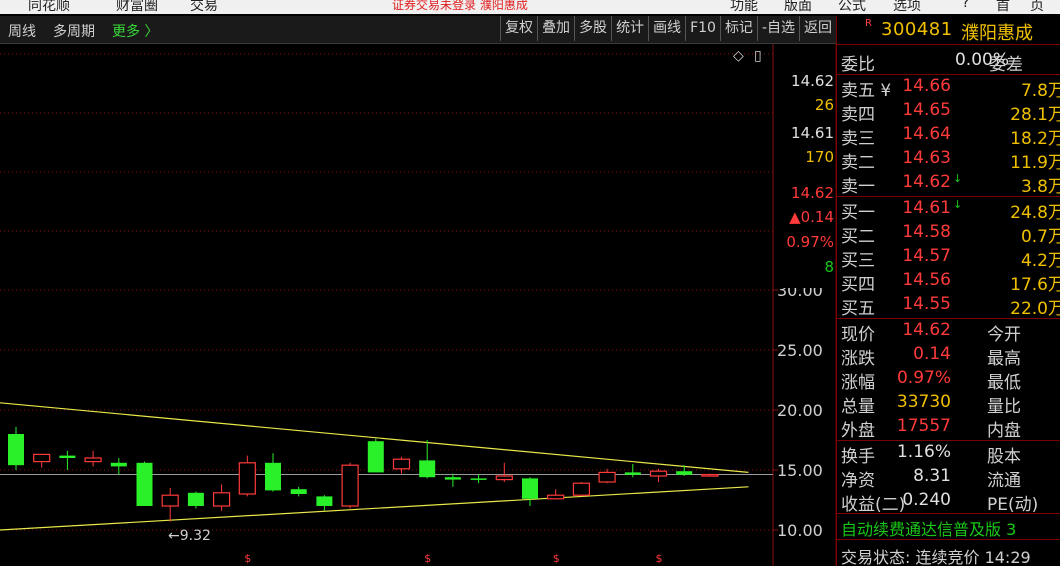 This screenshot has width=1060, height=566. I want to click on diamond-icon: ◇, so click(738, 56).